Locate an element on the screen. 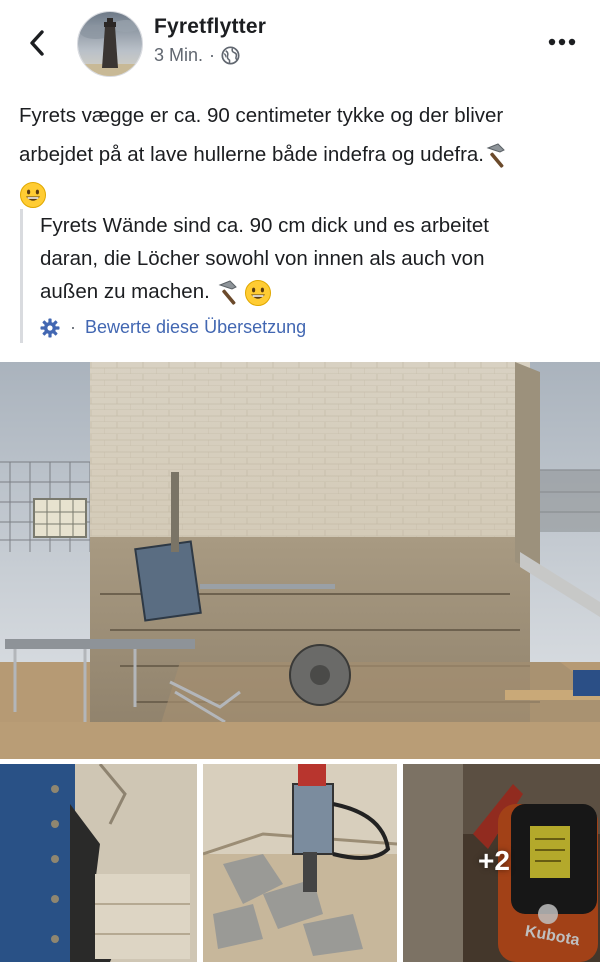 This screenshot has height=962, width=600. author-name: Fyretflytter is located at coordinates (210, 27).